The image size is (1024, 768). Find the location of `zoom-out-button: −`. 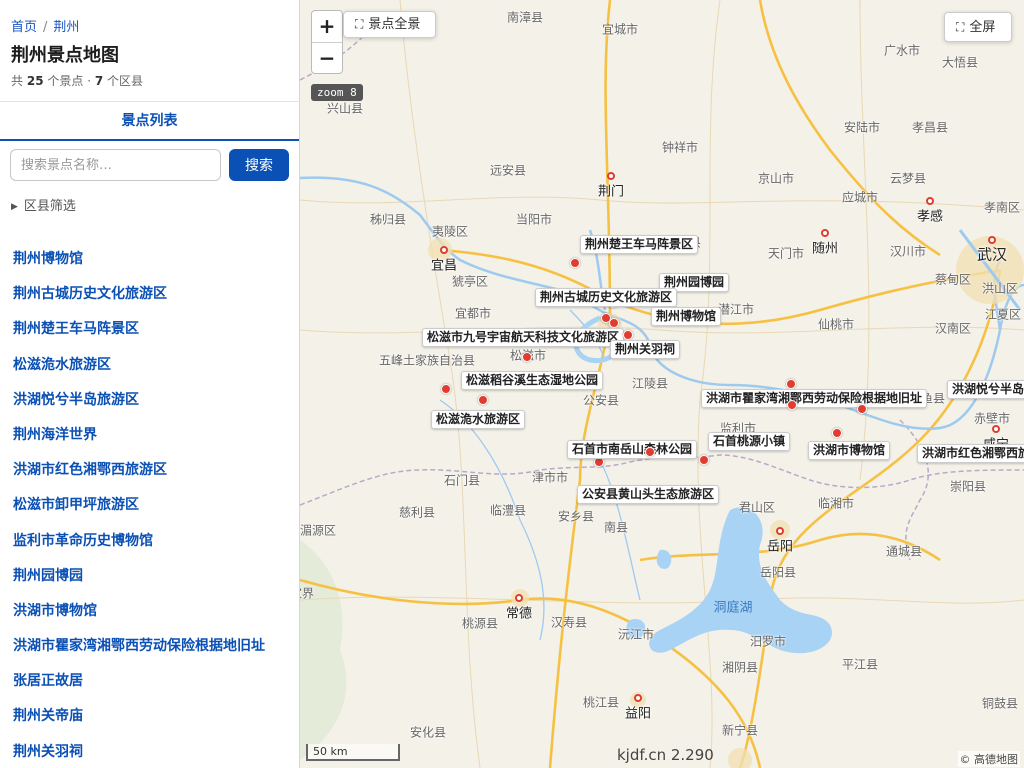

zoom-out-button: − is located at coordinates (327, 58).